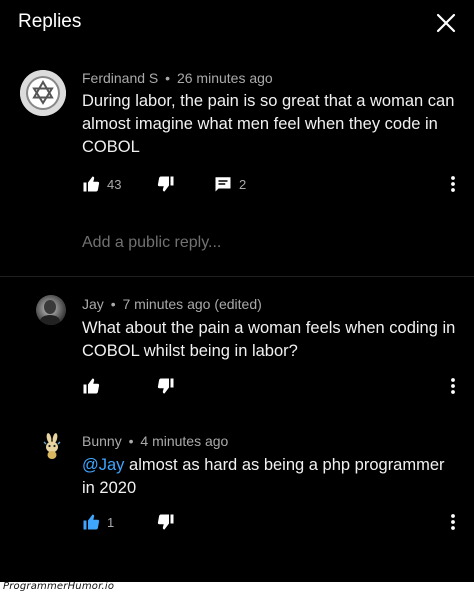  What do you see at coordinates (237, 276) in the screenshot?
I see `divider` at bounding box center [237, 276].